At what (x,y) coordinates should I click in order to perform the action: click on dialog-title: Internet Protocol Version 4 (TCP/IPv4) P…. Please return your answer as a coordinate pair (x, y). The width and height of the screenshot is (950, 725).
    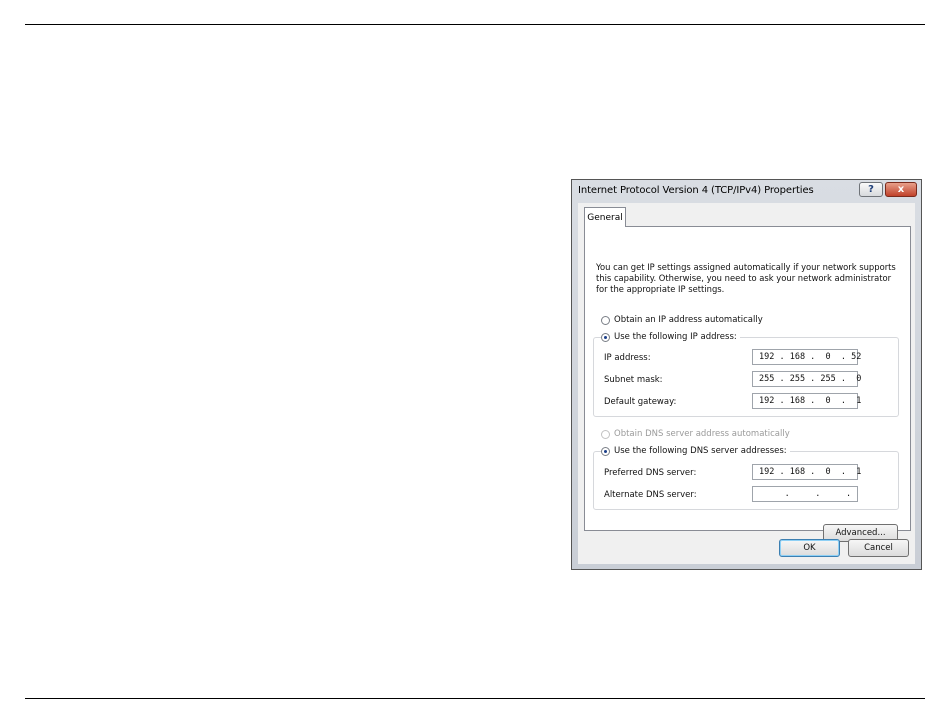
    Looking at the image, I should click on (696, 190).